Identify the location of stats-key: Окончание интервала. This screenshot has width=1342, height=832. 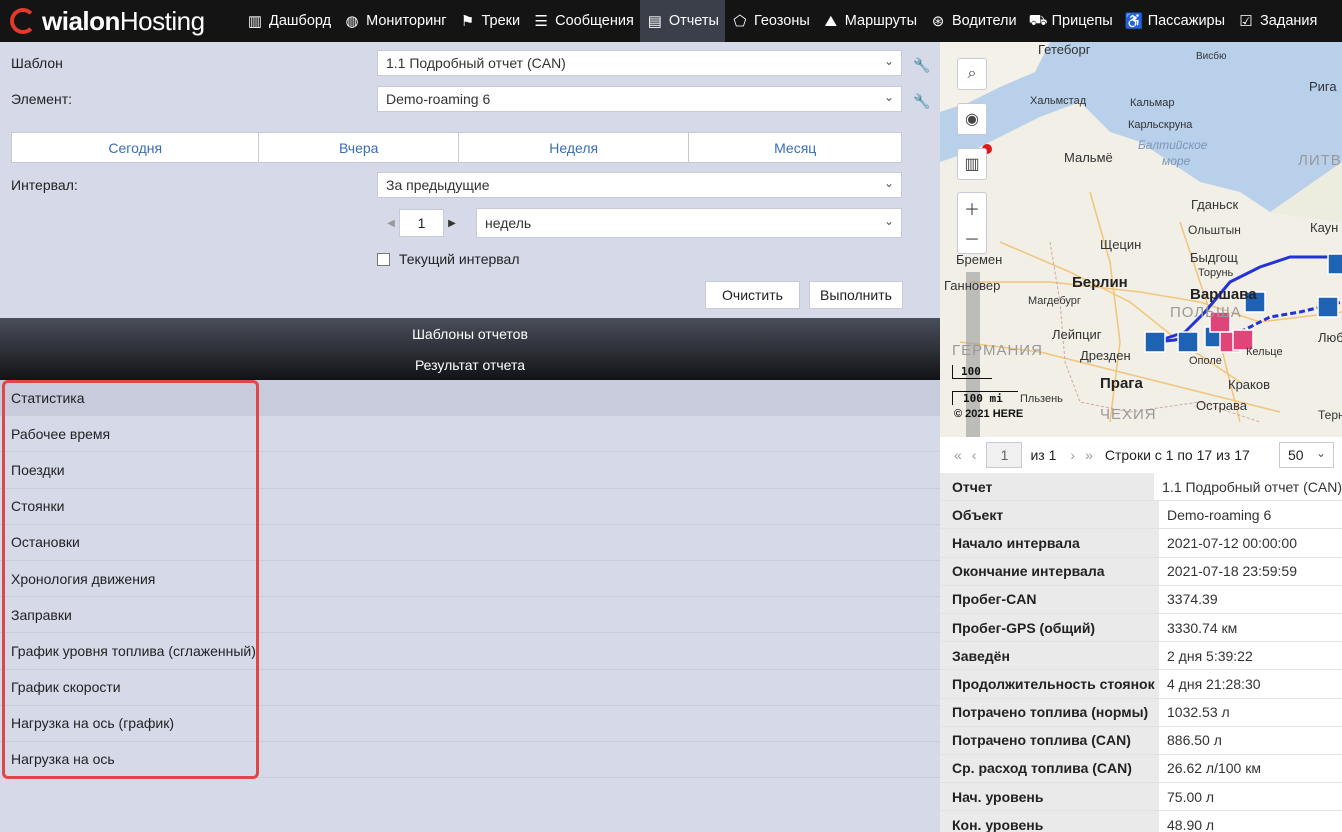
(1049, 571).